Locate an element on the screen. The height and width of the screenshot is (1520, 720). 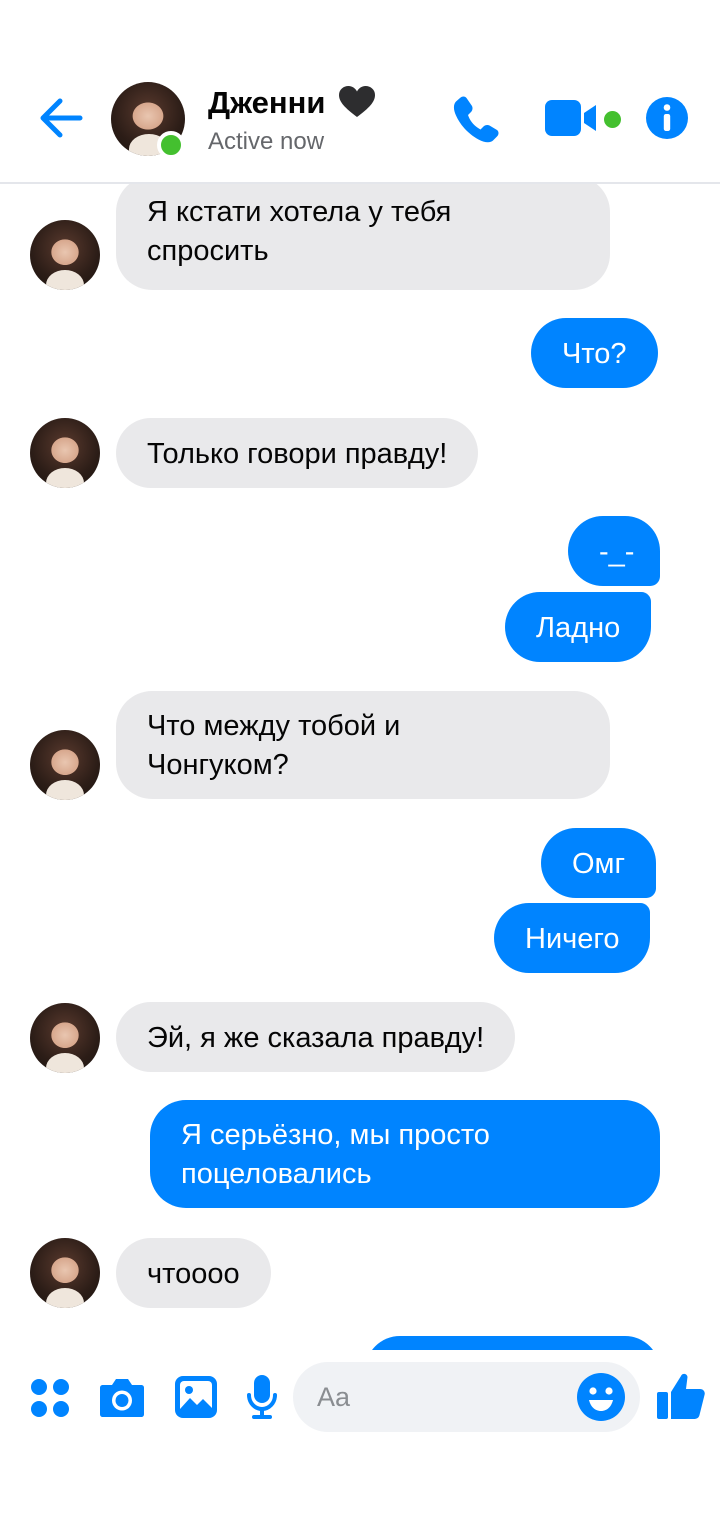
outgoing-message: Омг is located at coordinates (599, 863).